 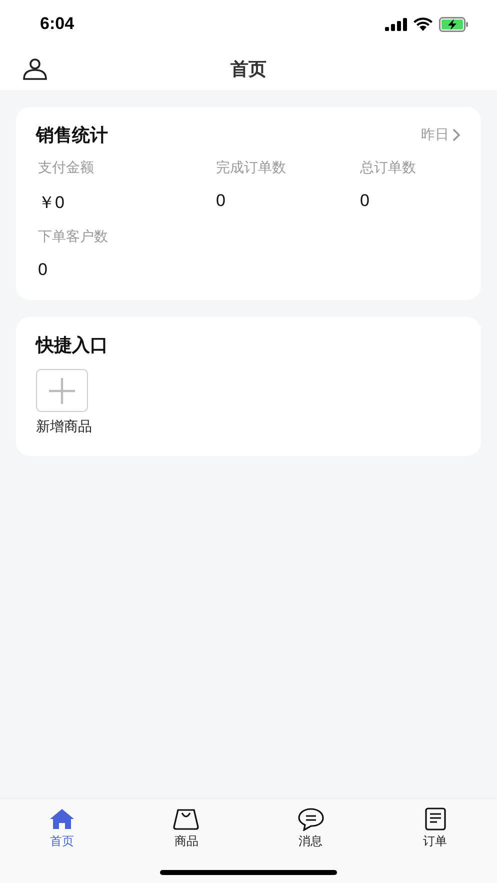 I want to click on tab-item: 商品, so click(x=186, y=828).